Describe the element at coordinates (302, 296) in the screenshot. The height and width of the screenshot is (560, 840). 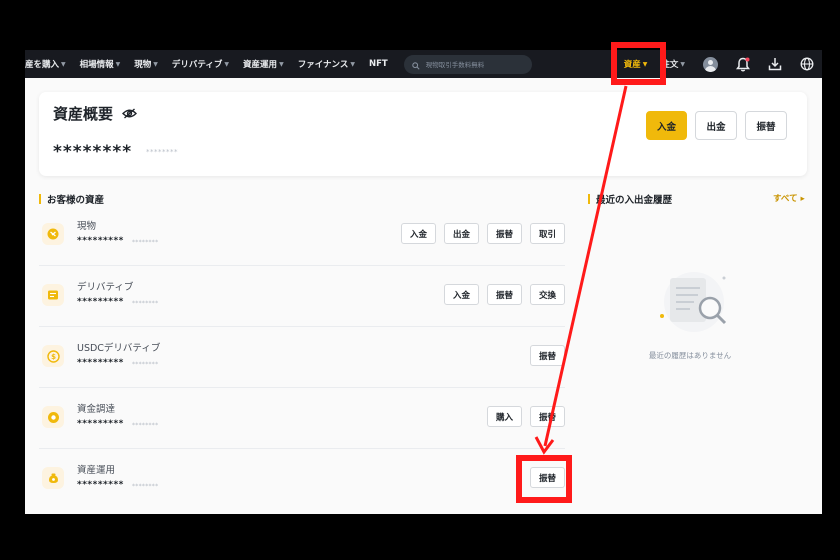
I see `account-row-derivatives: デリバティブ ********* ******** 入金 振替 交換` at that location.